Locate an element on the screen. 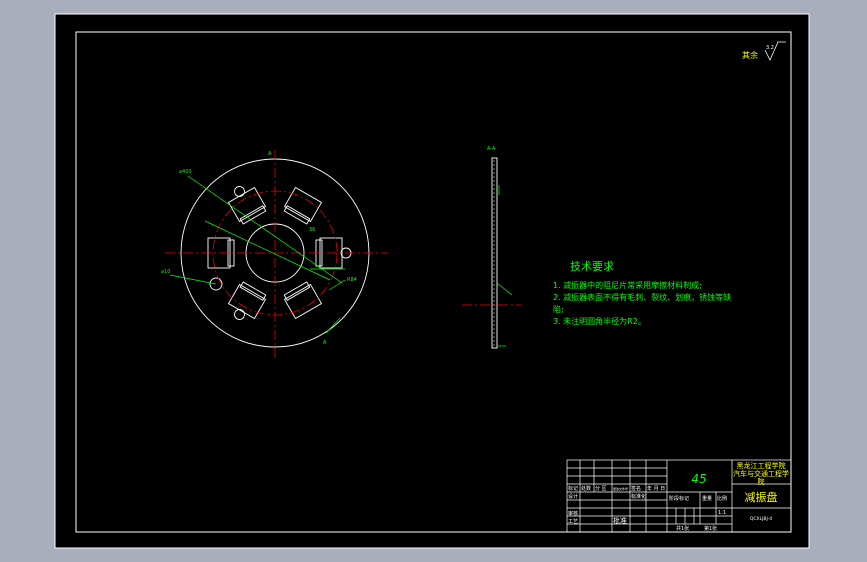 The width and height of the screenshot is (867, 562). tb-school-line: 黑龙江工程学院 is located at coordinates (761, 465).